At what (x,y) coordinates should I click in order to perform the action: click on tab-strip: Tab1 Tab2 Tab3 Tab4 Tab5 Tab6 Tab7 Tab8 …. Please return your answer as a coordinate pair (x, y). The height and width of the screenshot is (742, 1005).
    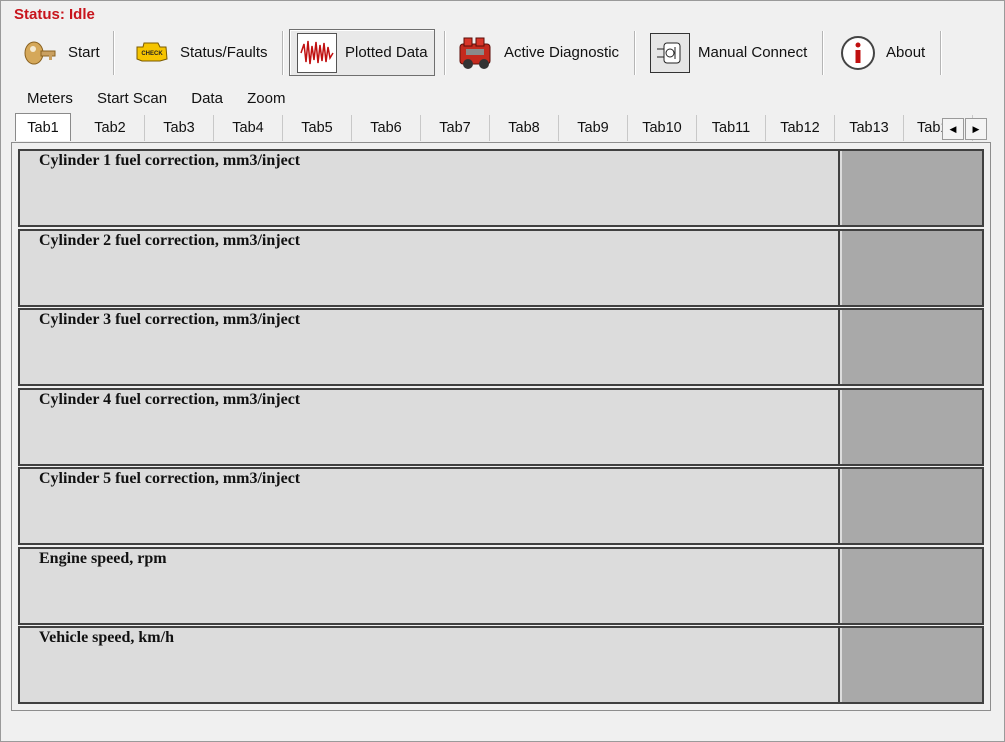
    Looking at the image, I should click on (502, 127).